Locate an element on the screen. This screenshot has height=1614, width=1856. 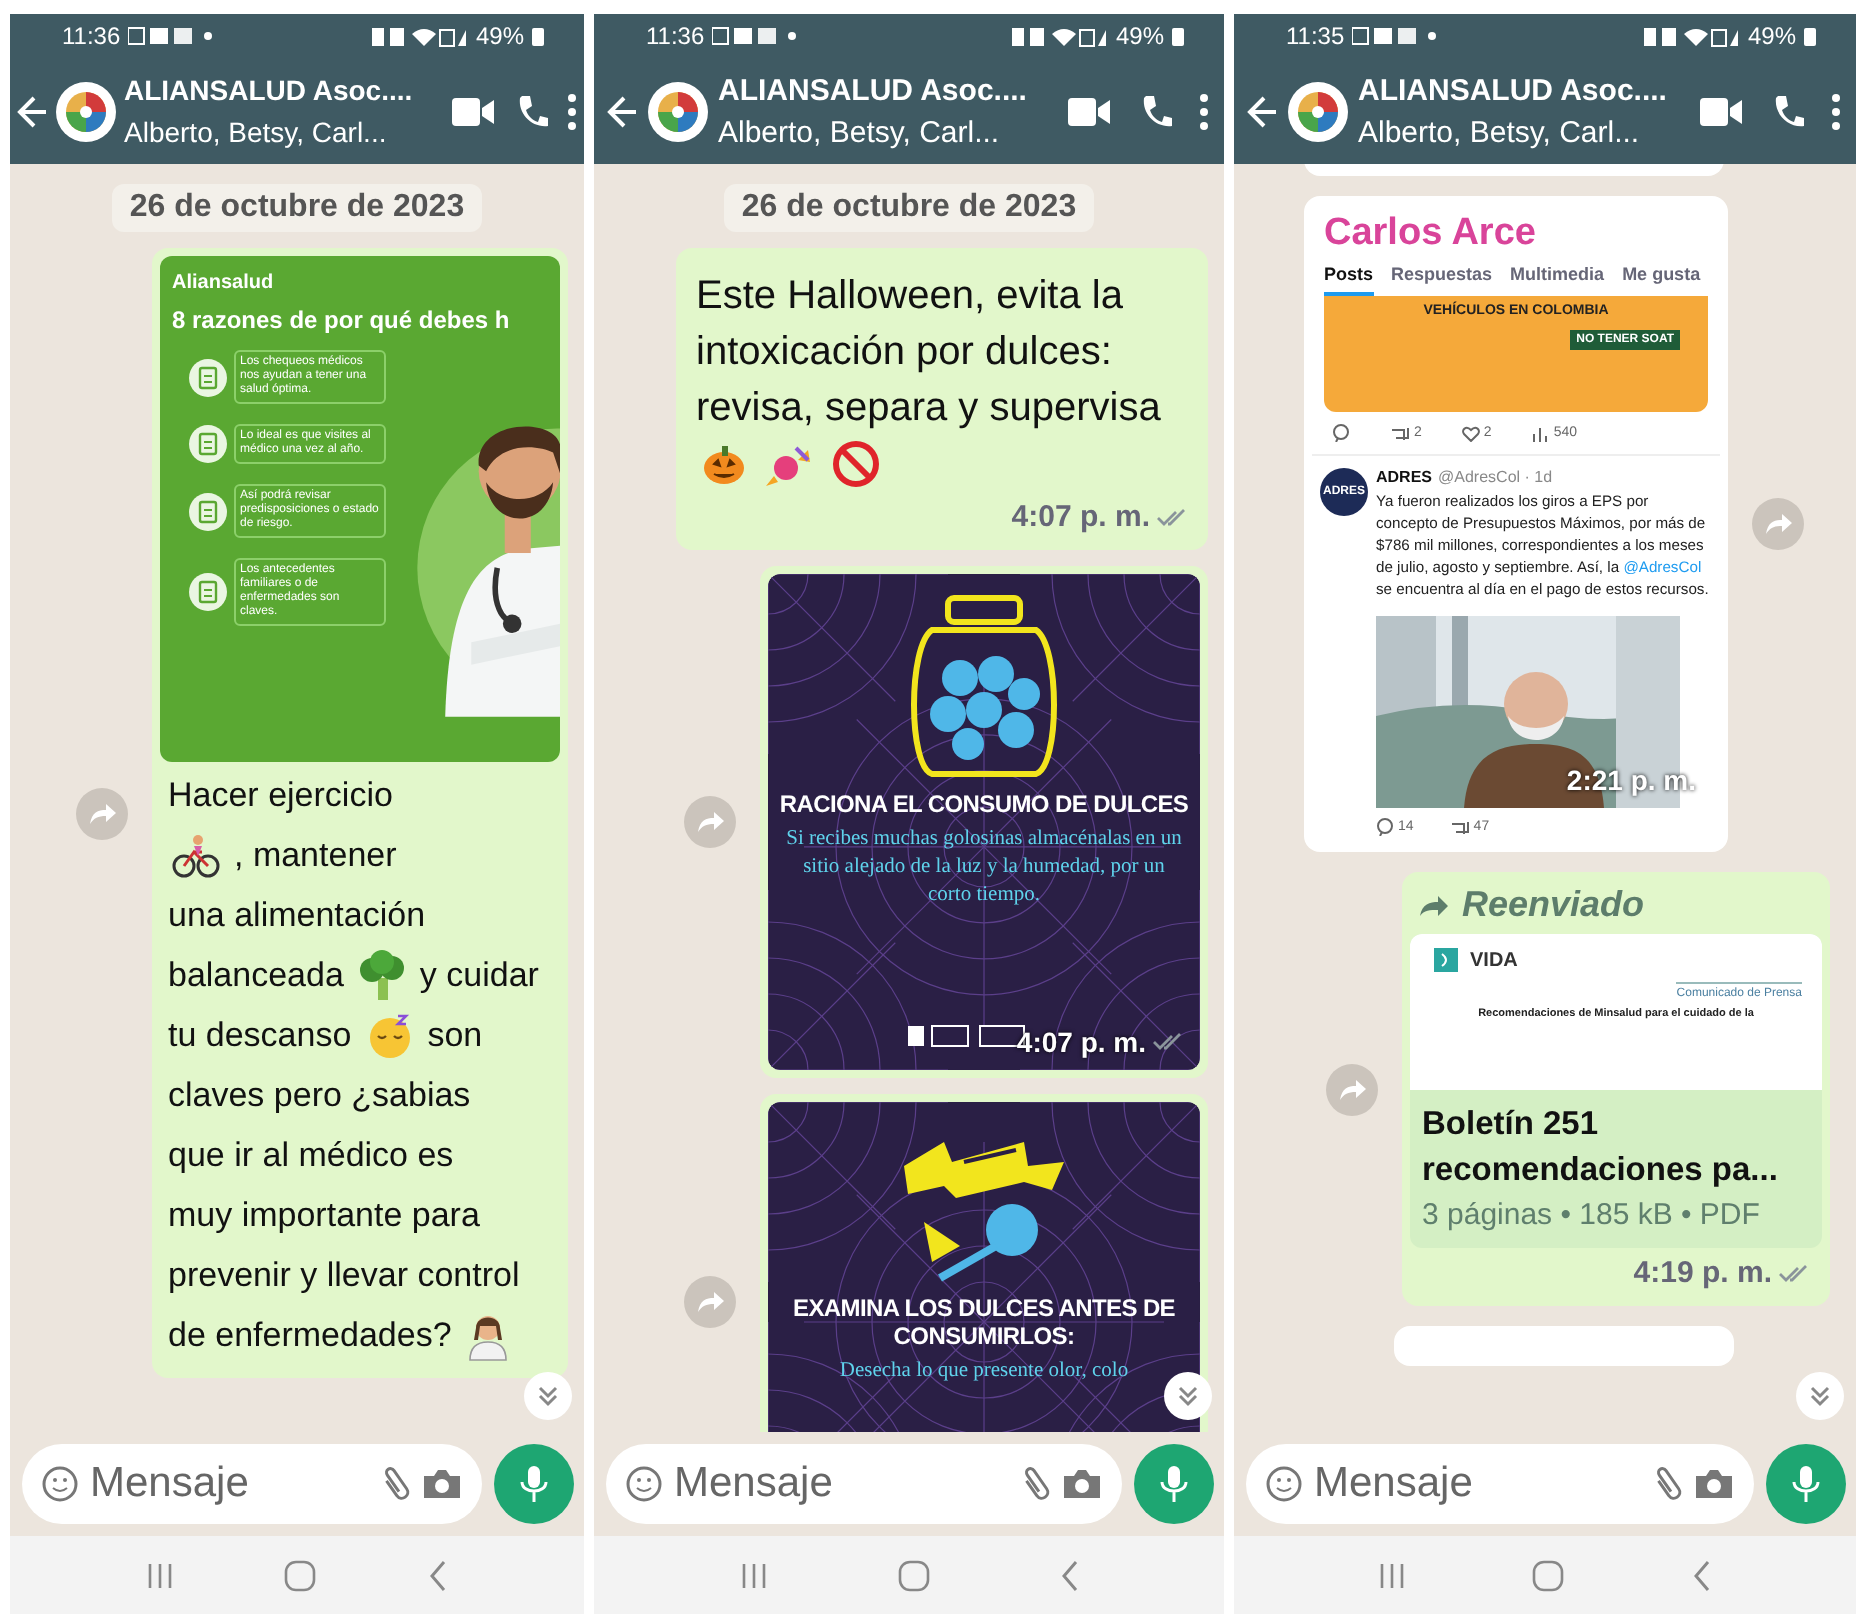
message-text: intoxicación por dulces: is located at coordinates (904, 352).